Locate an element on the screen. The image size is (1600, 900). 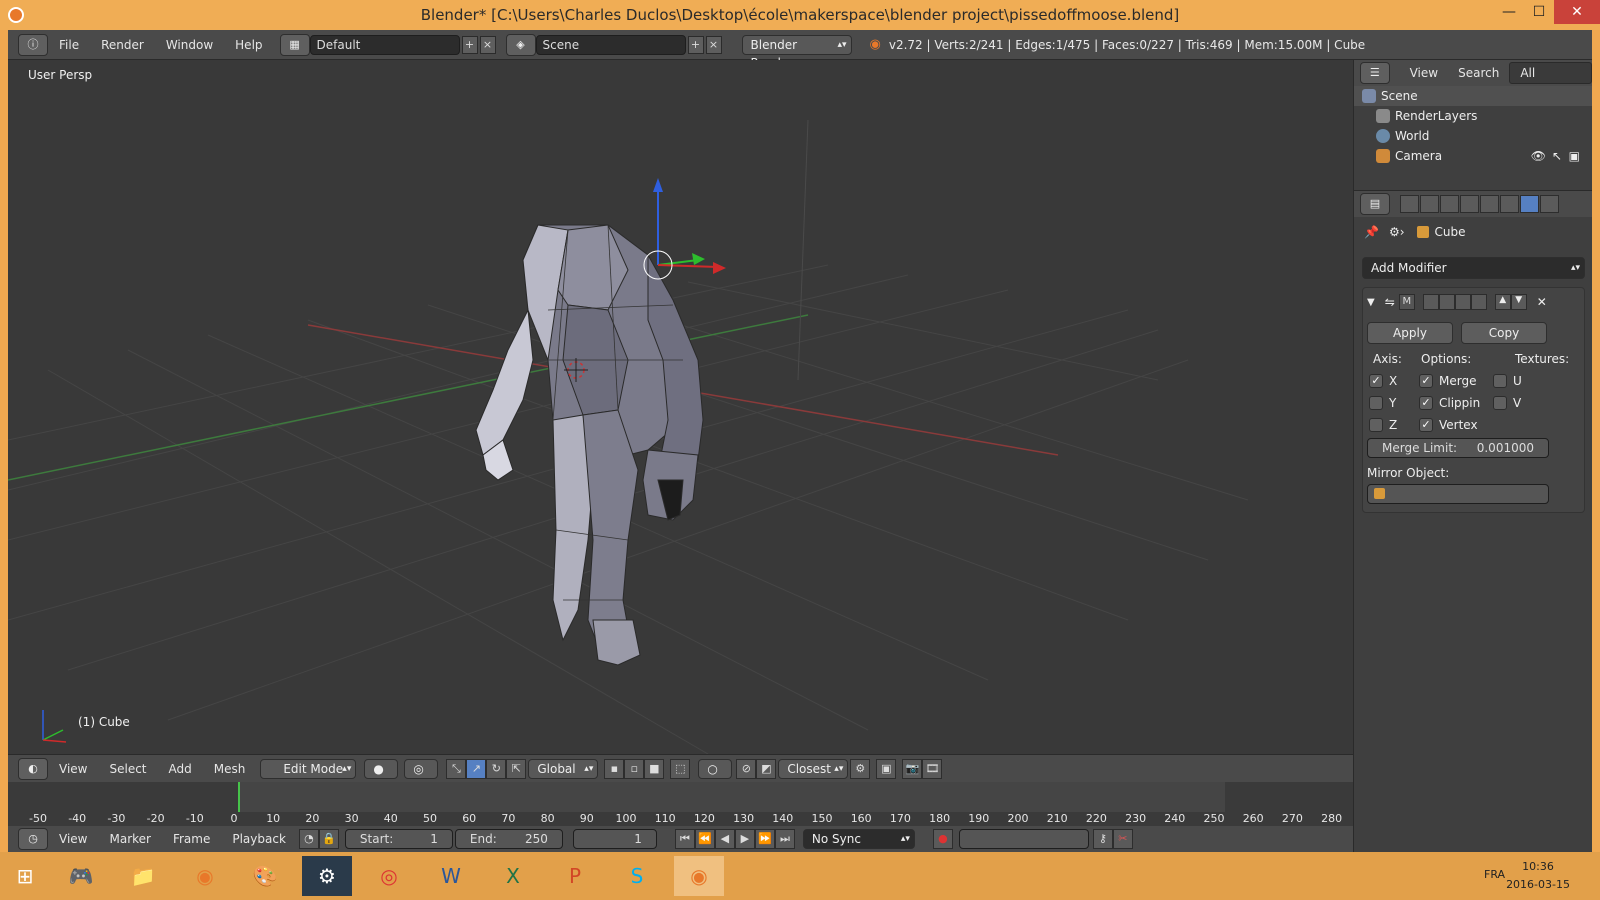
play-icon: ▶ is located at coordinates (744, 839).